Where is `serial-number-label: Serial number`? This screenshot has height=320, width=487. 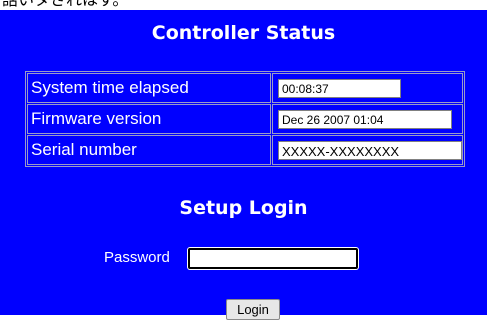 serial-number-label: Serial number is located at coordinates (149, 150).